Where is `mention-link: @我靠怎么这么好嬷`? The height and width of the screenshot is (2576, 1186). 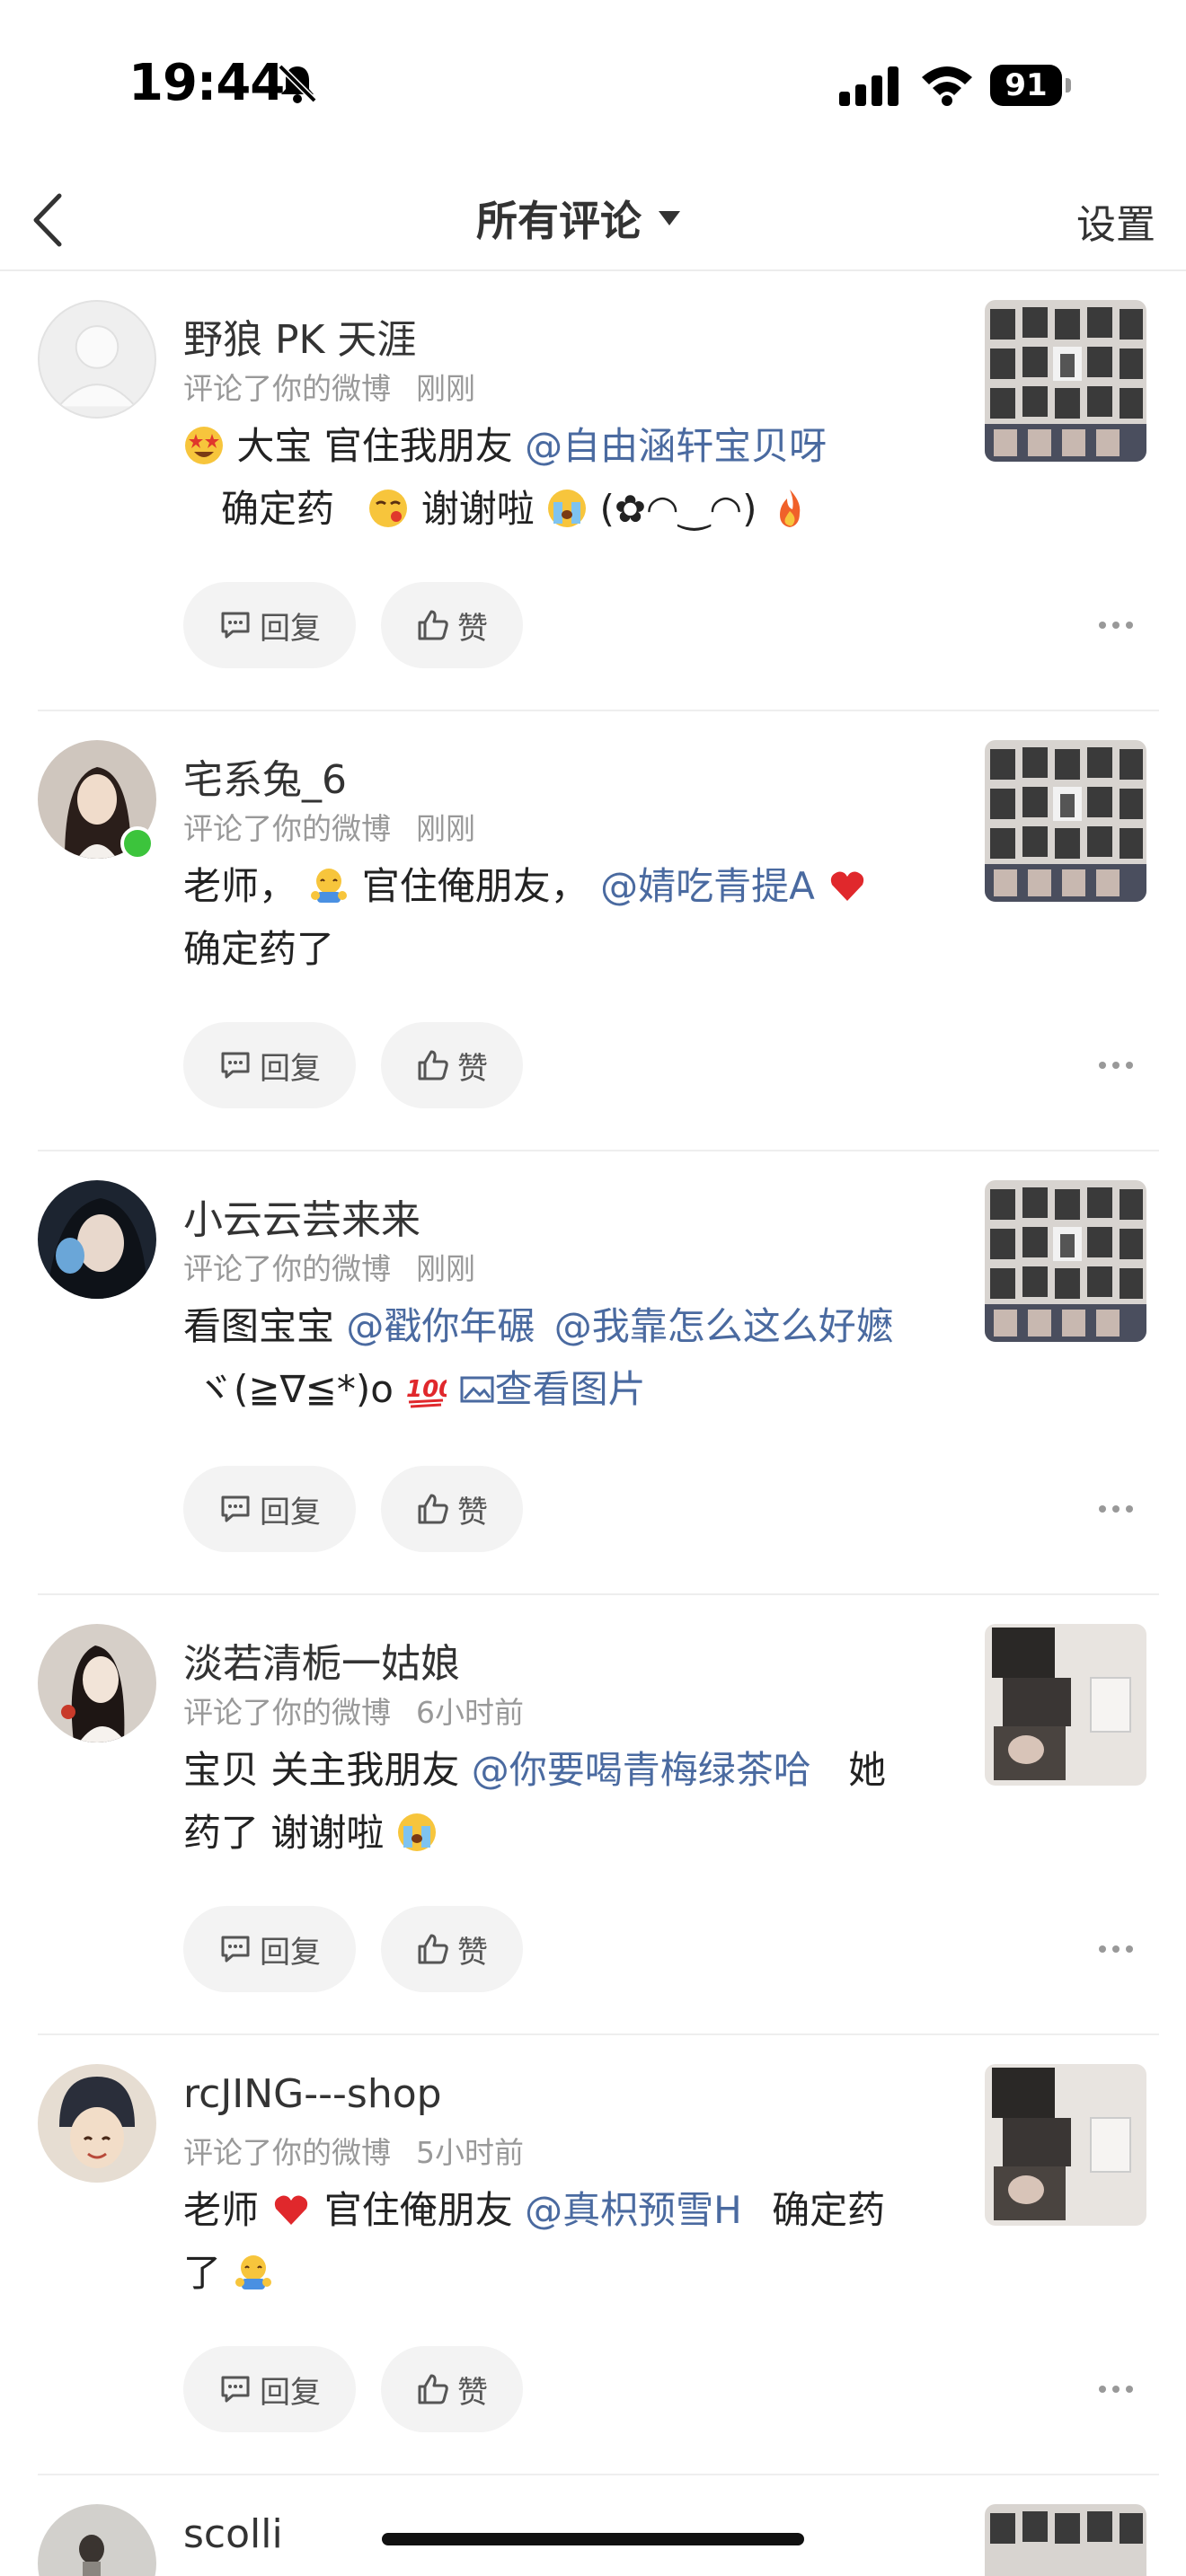
mention-link: @我靠怎么这么好嬷 is located at coordinates (724, 1326).